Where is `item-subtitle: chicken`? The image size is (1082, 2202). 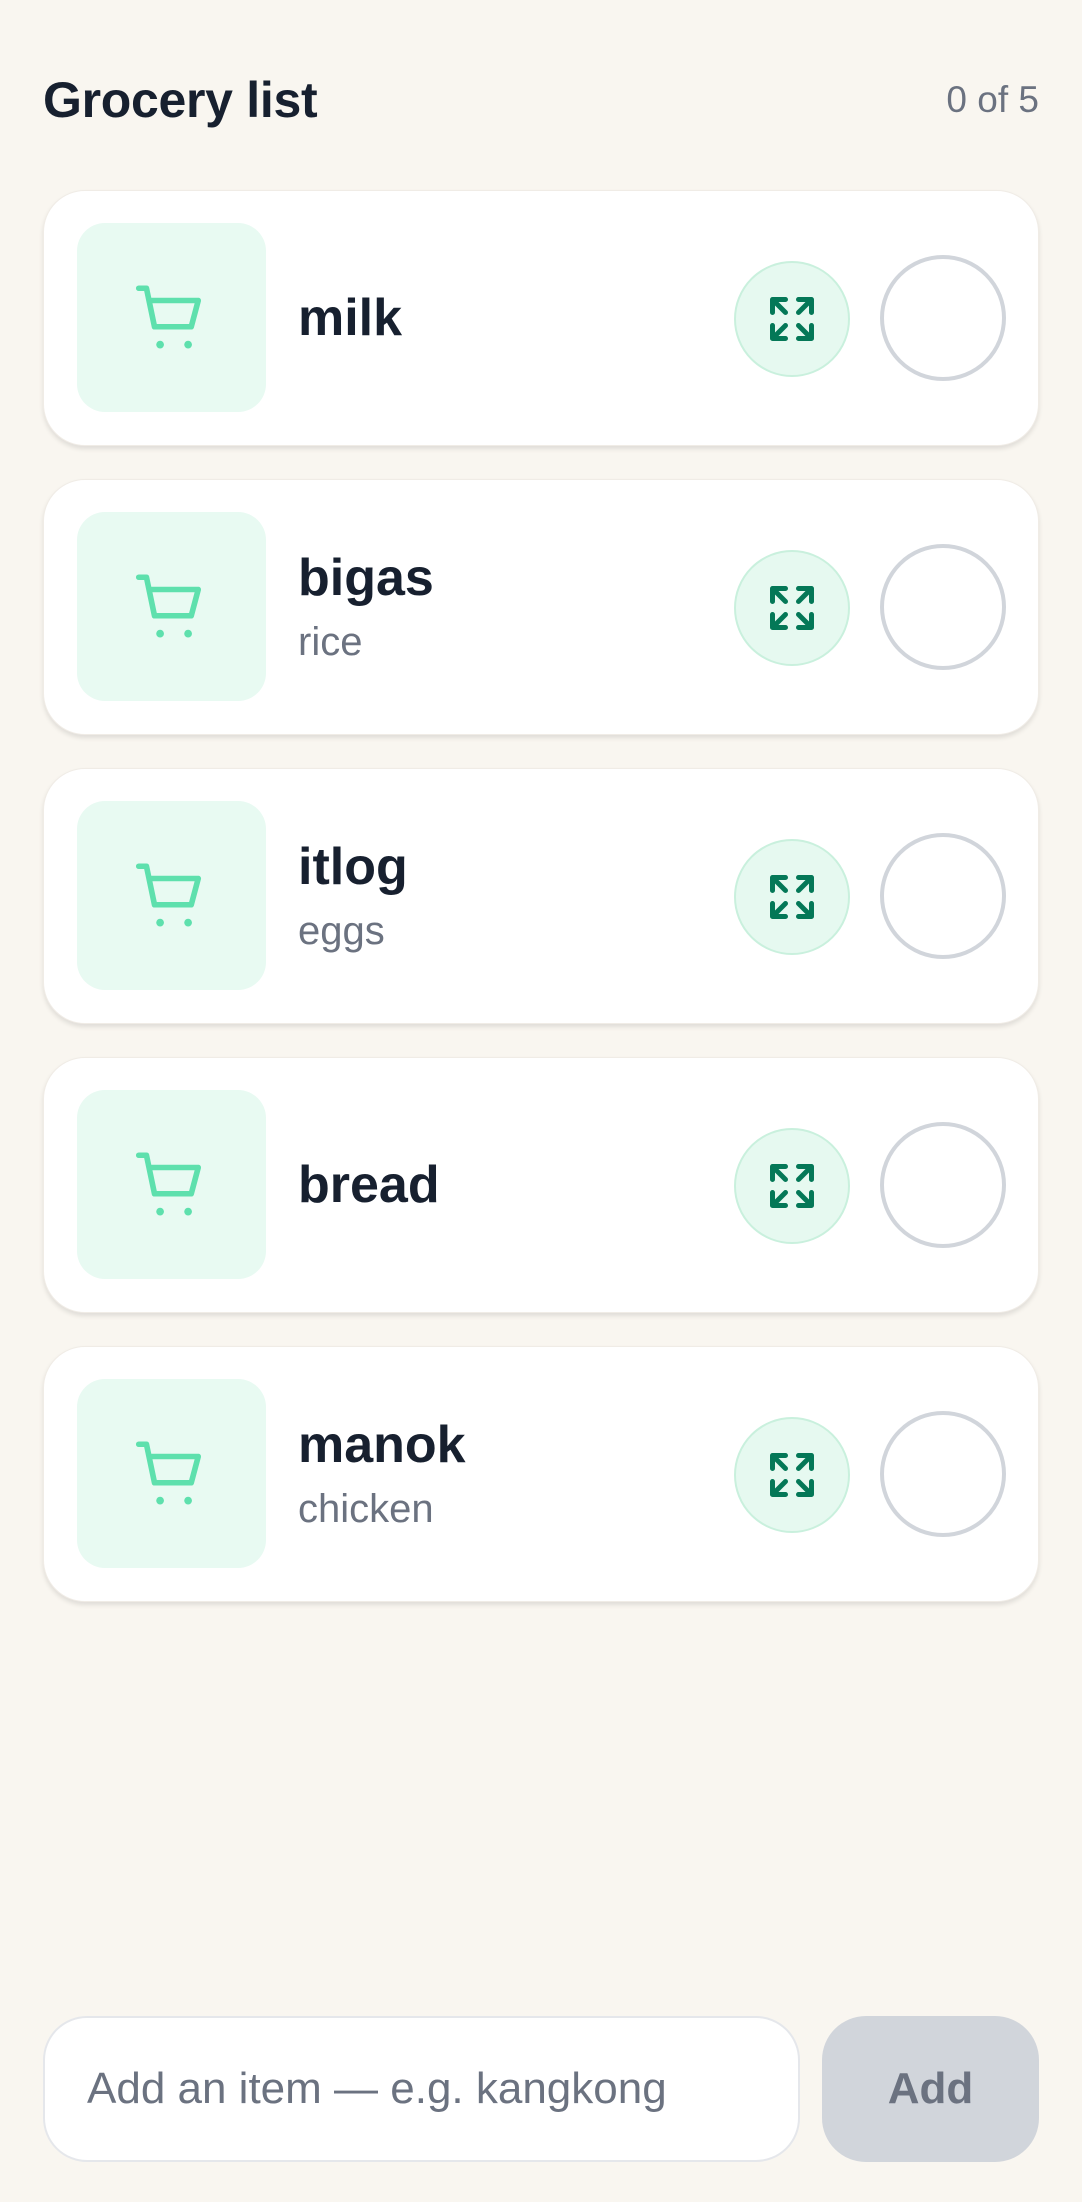
item-subtitle: chicken is located at coordinates (366, 1509).